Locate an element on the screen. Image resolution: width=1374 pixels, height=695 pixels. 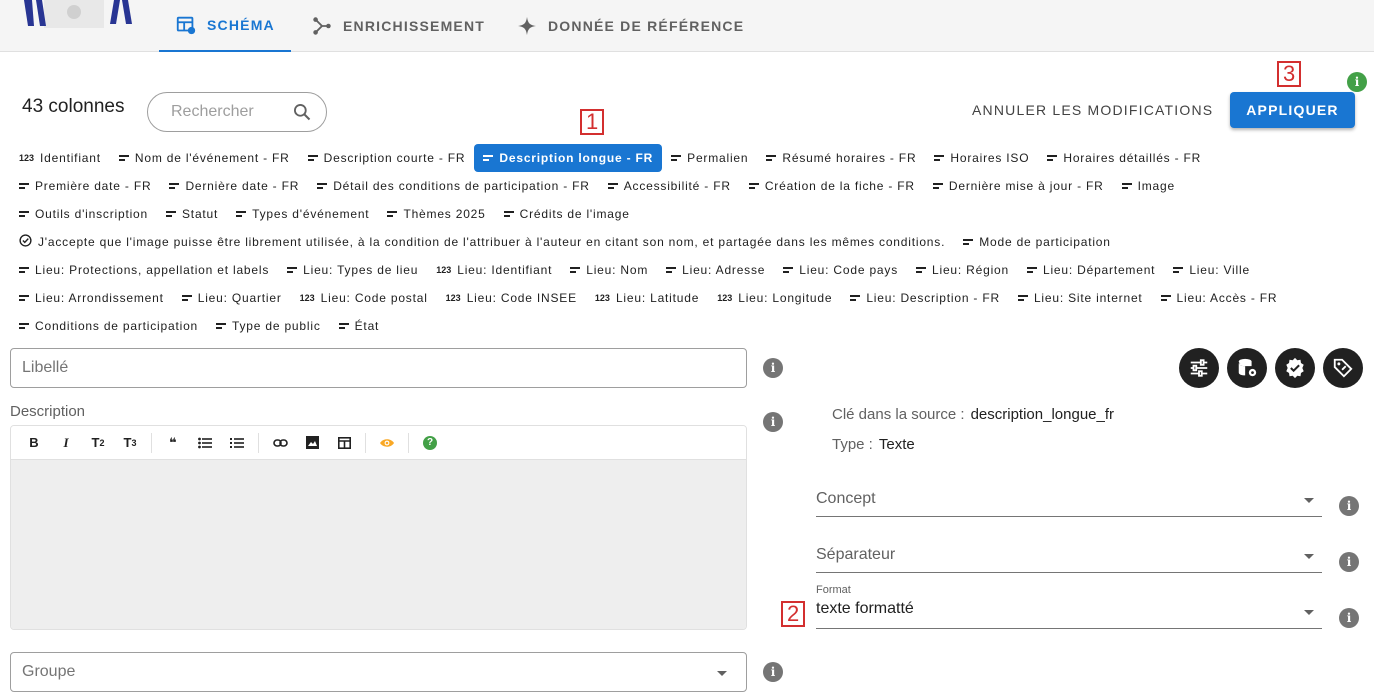
italic-button: I is located at coordinates (66, 443).